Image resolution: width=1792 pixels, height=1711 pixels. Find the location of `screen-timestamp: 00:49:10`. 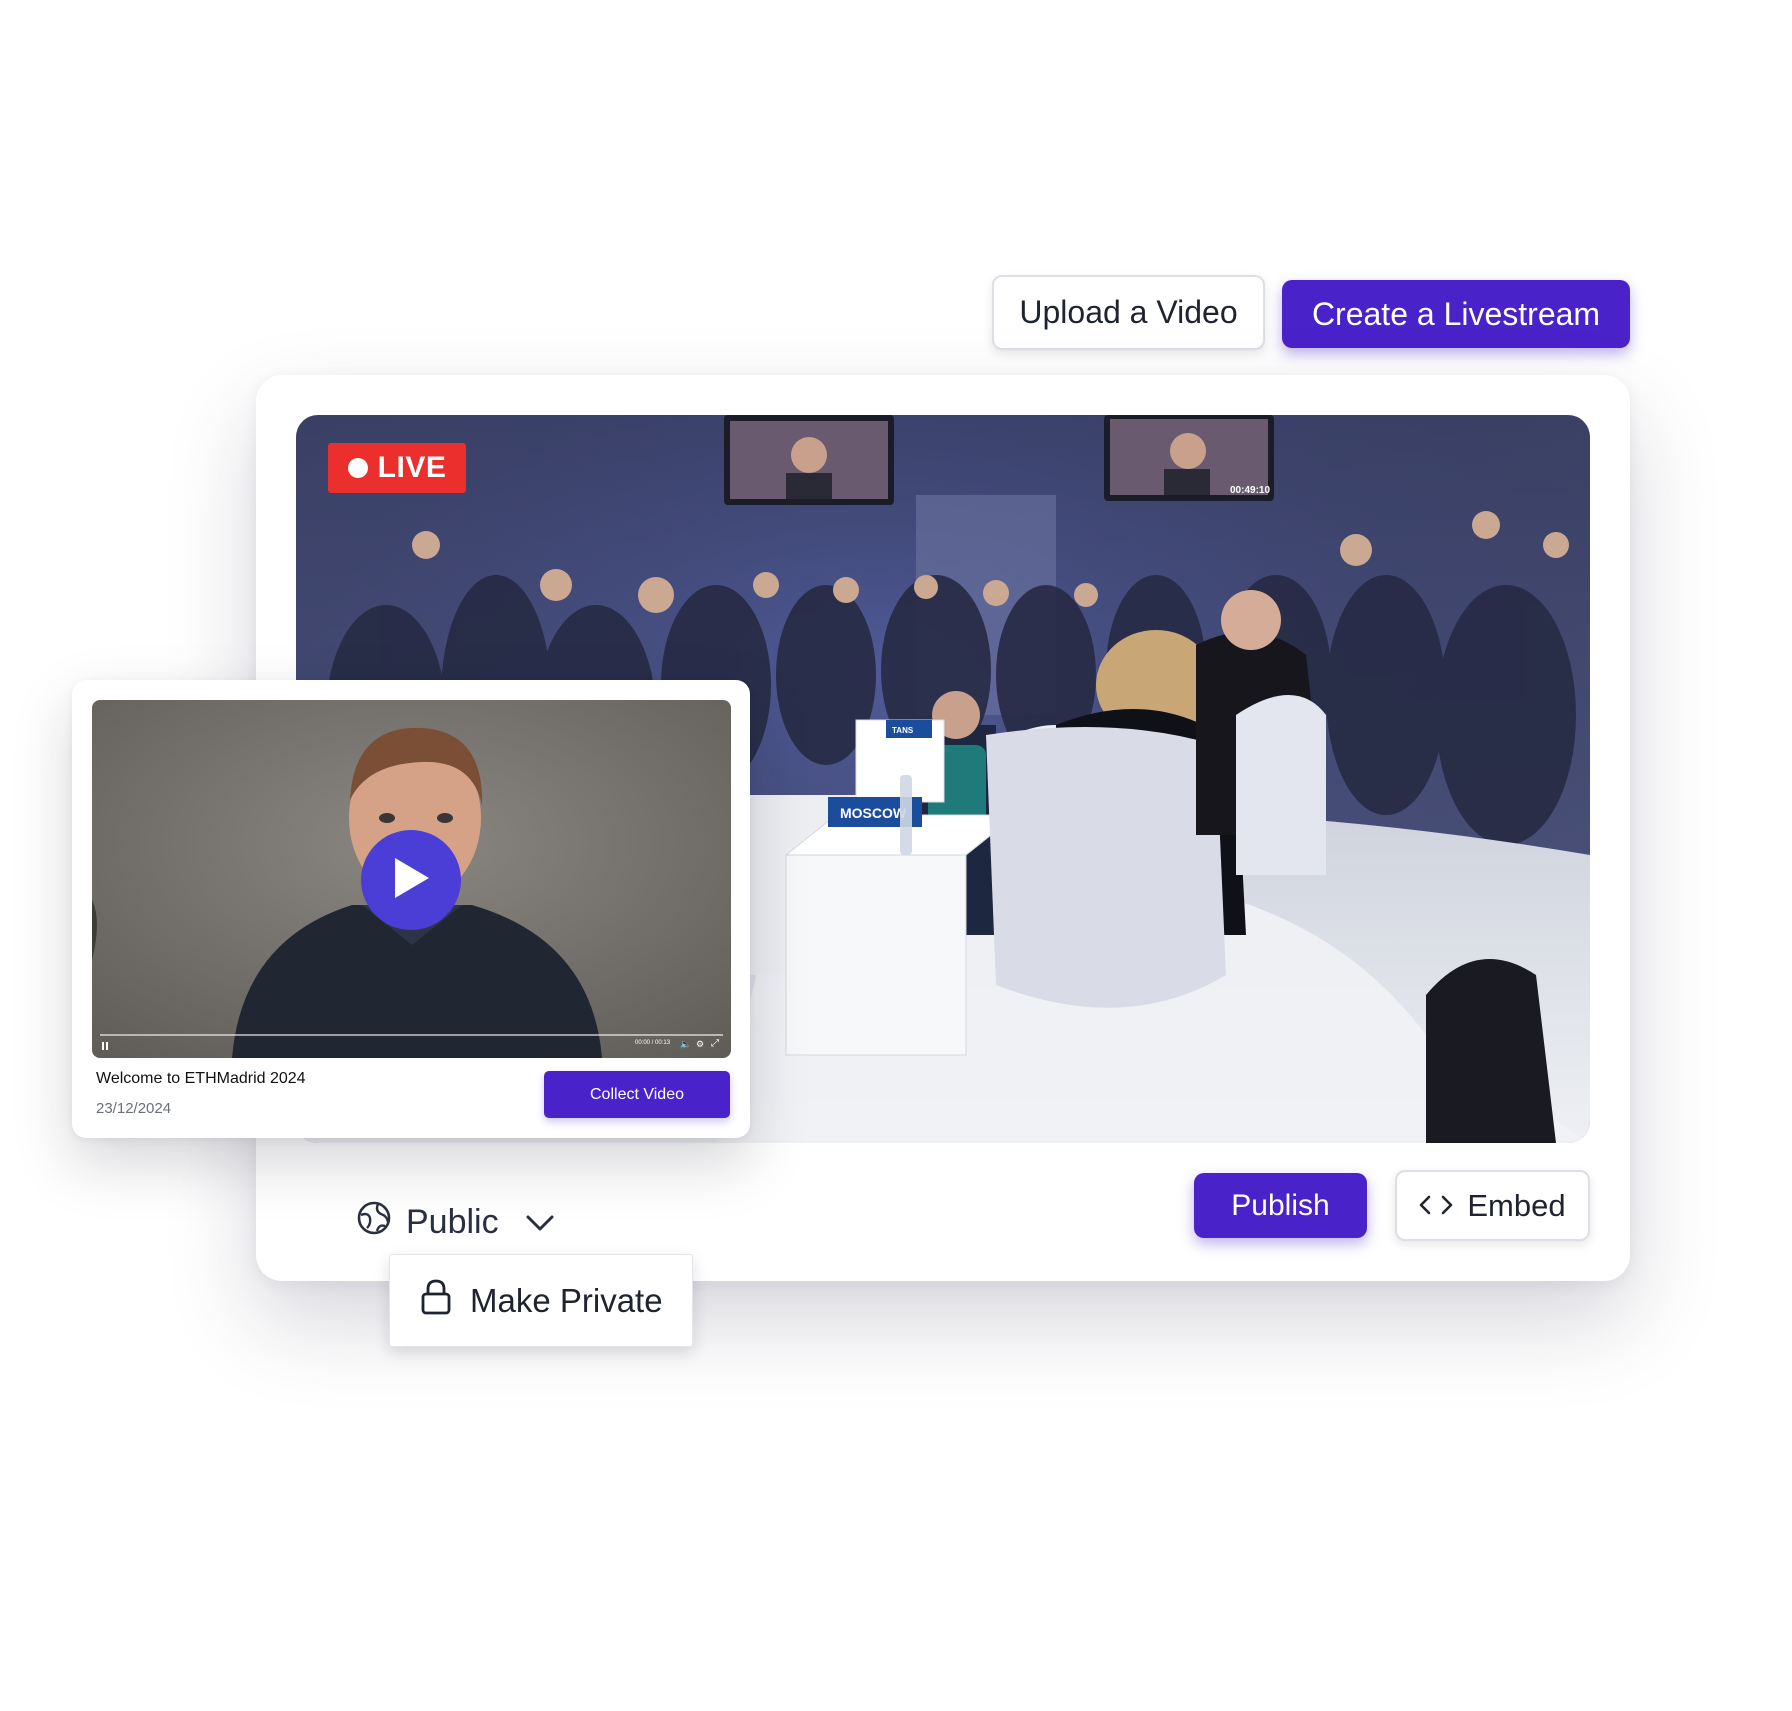

screen-timestamp: 00:49:10 is located at coordinates (1250, 490).